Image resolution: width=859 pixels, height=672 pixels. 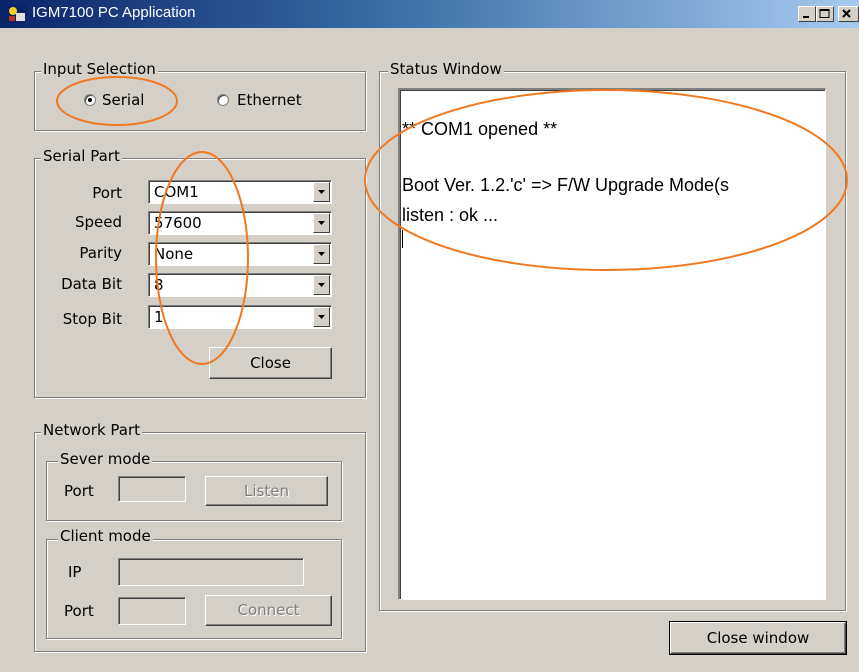 What do you see at coordinates (152, 611) in the screenshot?
I see `client-port-input` at bounding box center [152, 611].